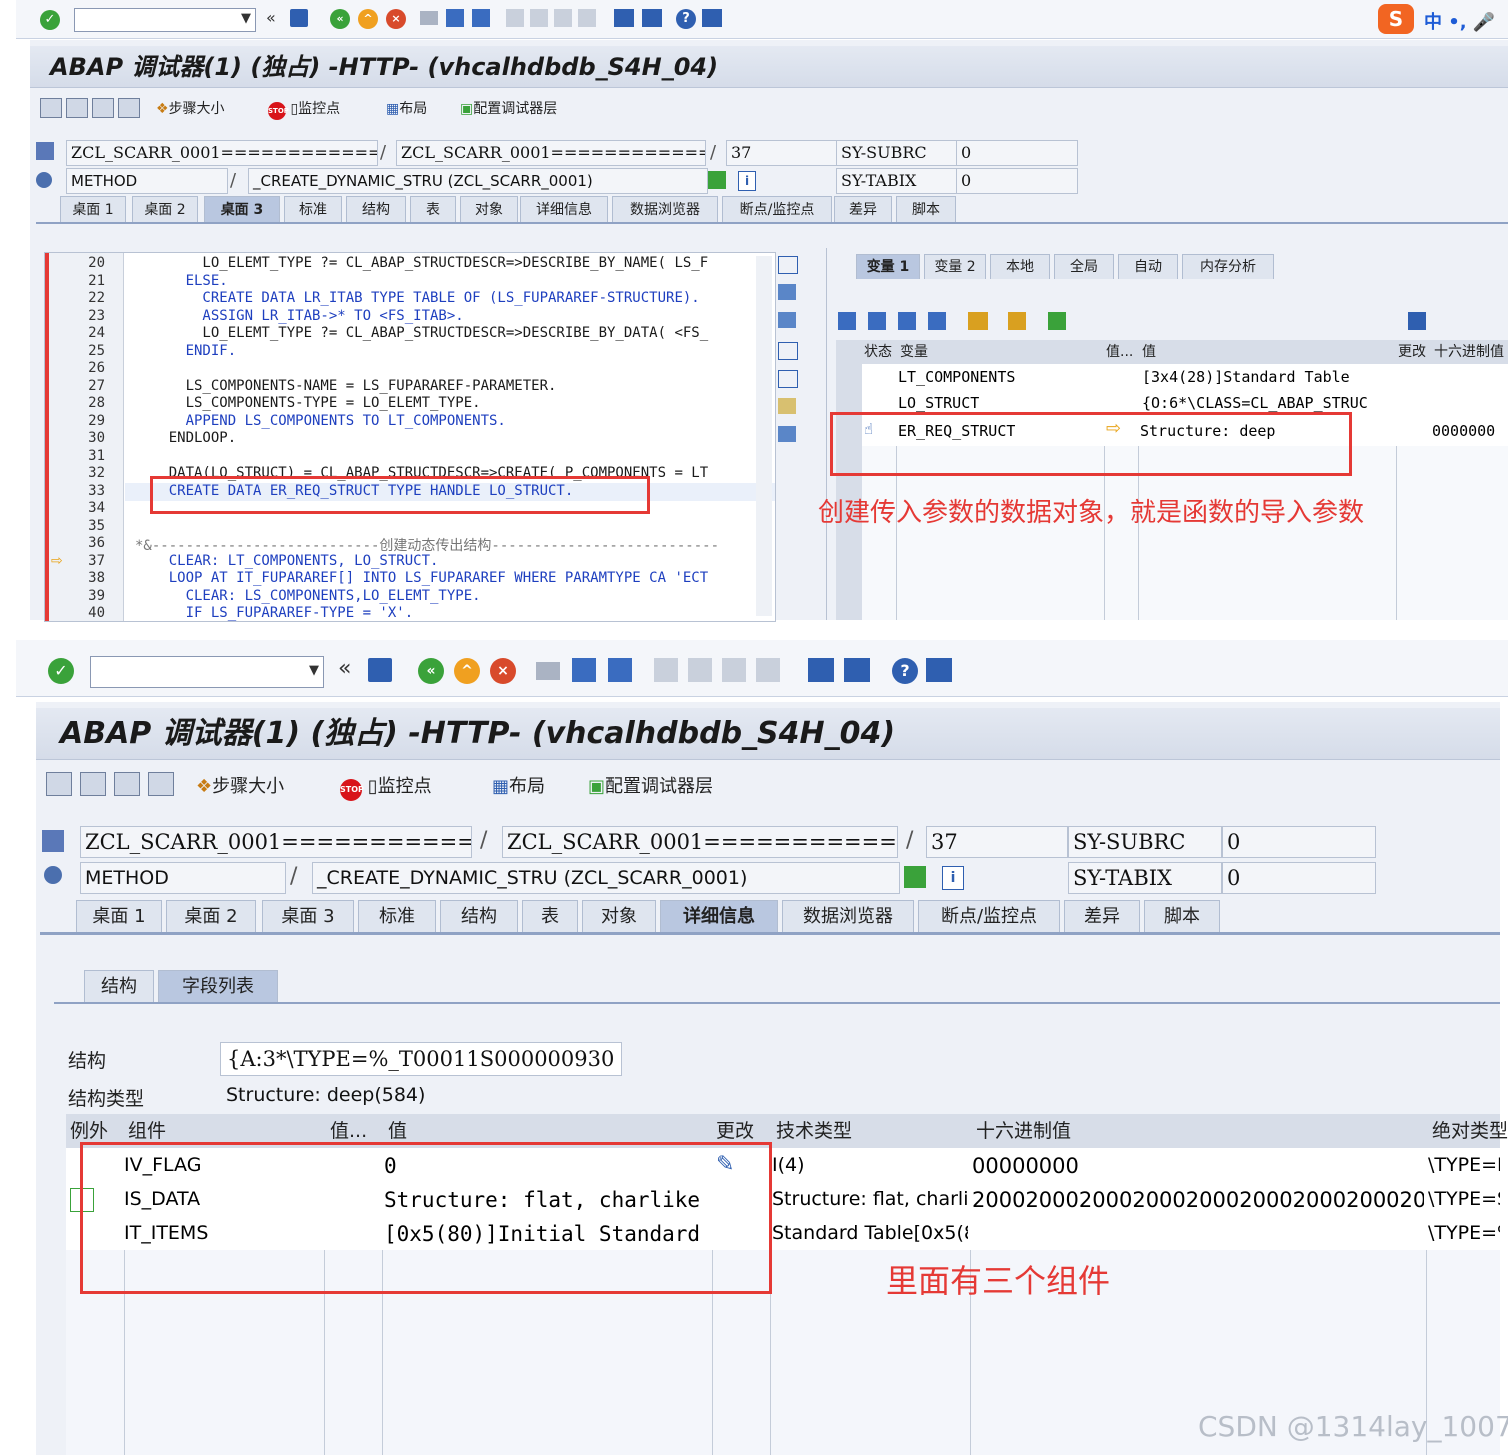 This screenshot has width=1508, height=1455. What do you see at coordinates (433, 209) in the screenshot?
I see `tab-table: 表` at bounding box center [433, 209].